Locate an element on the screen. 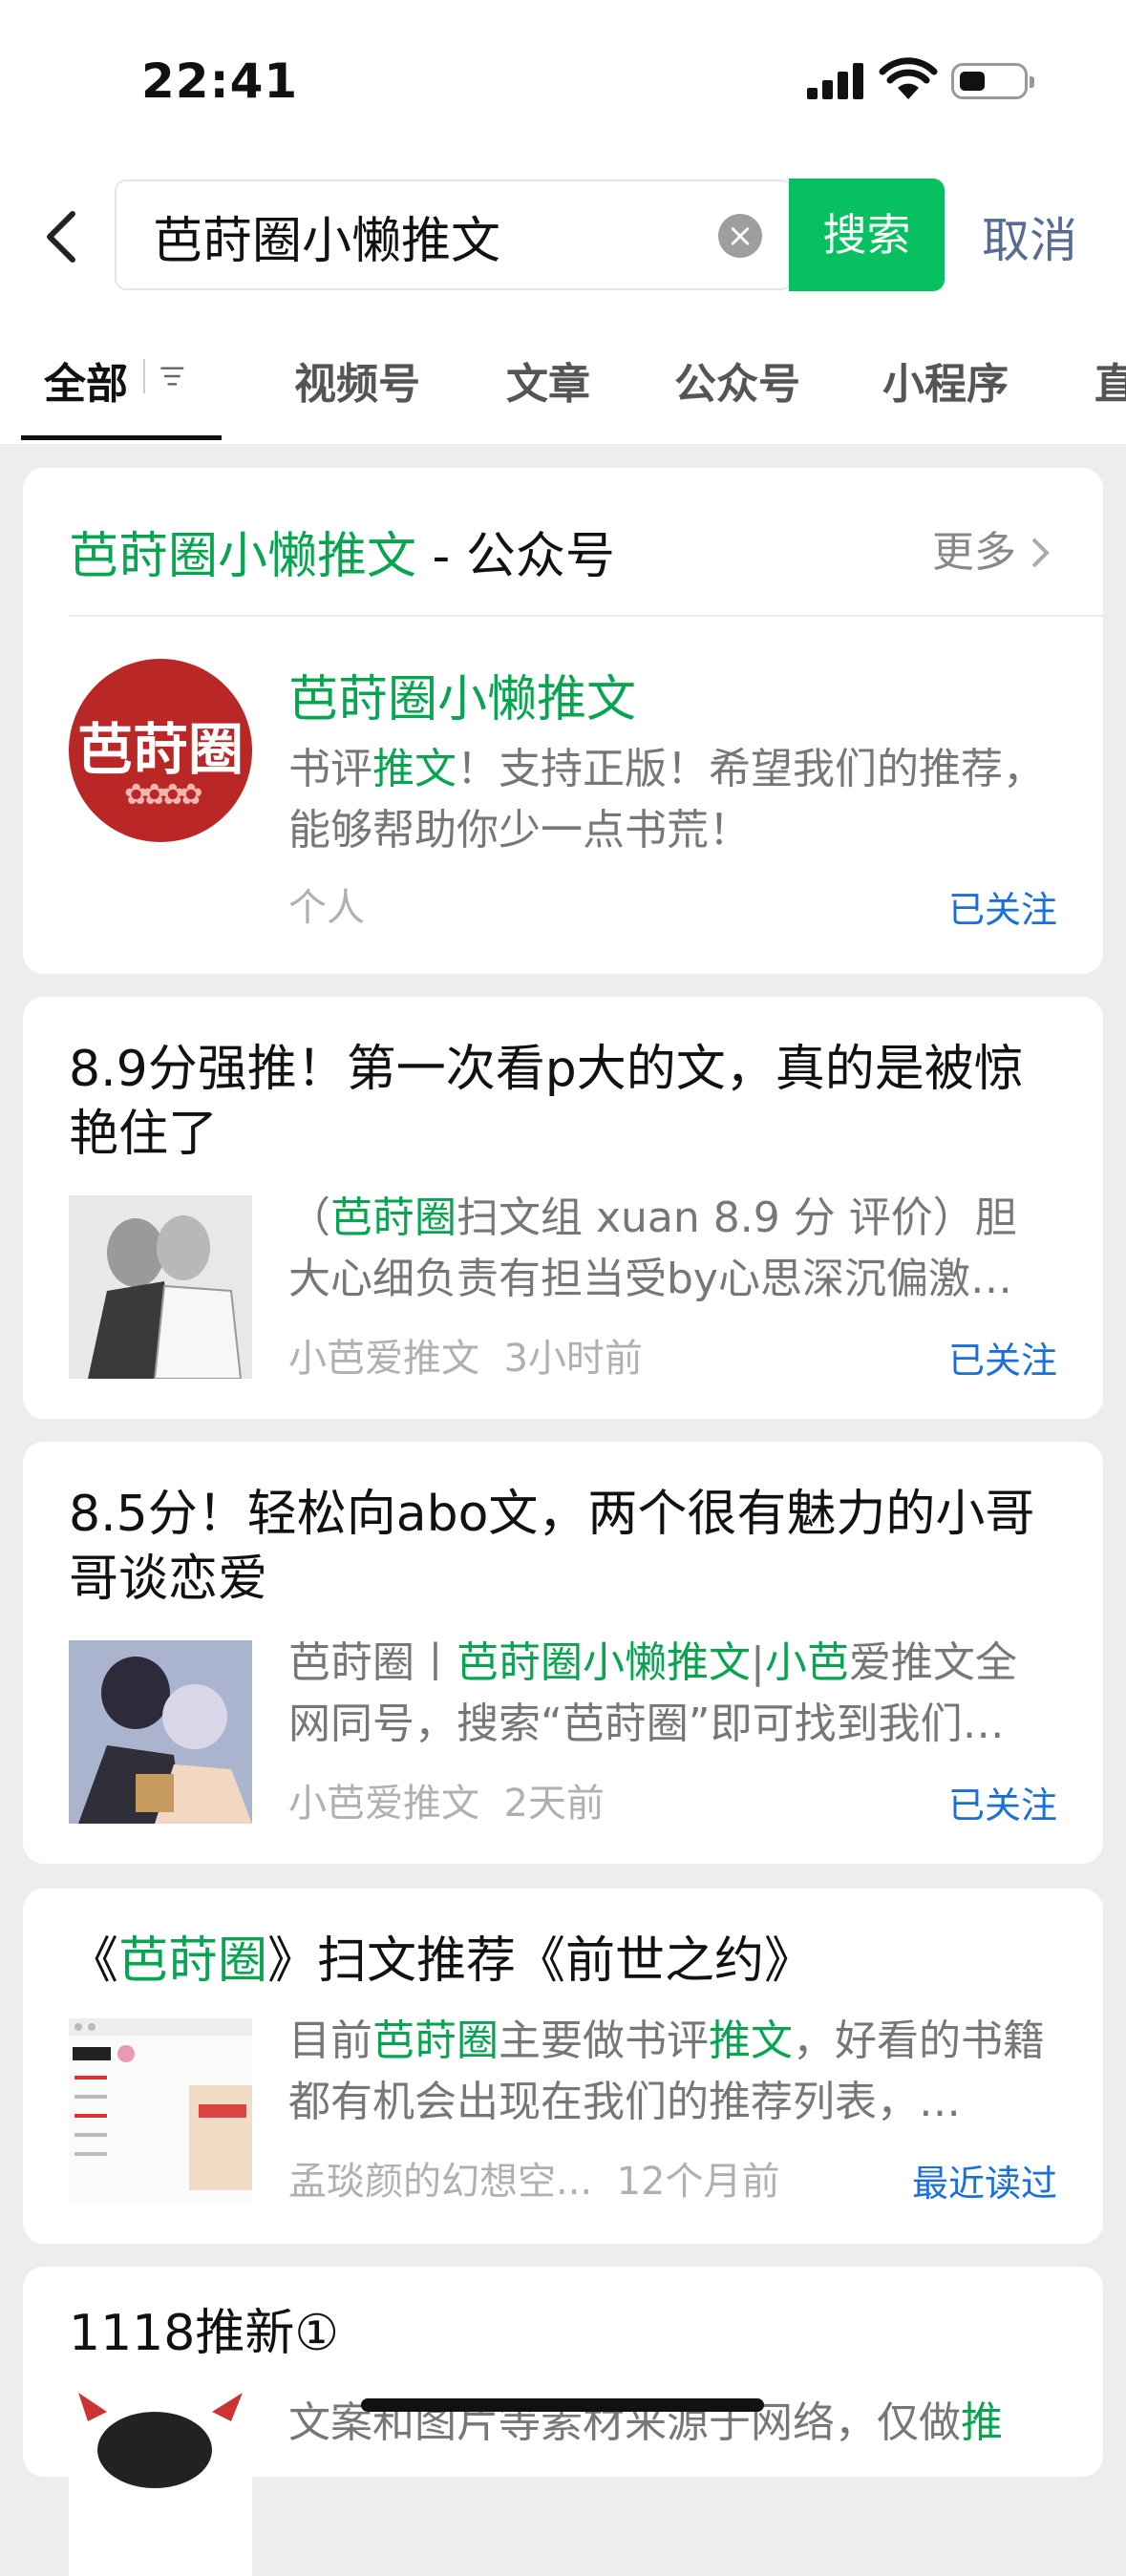  back-arrow-icon is located at coordinates (62, 236).